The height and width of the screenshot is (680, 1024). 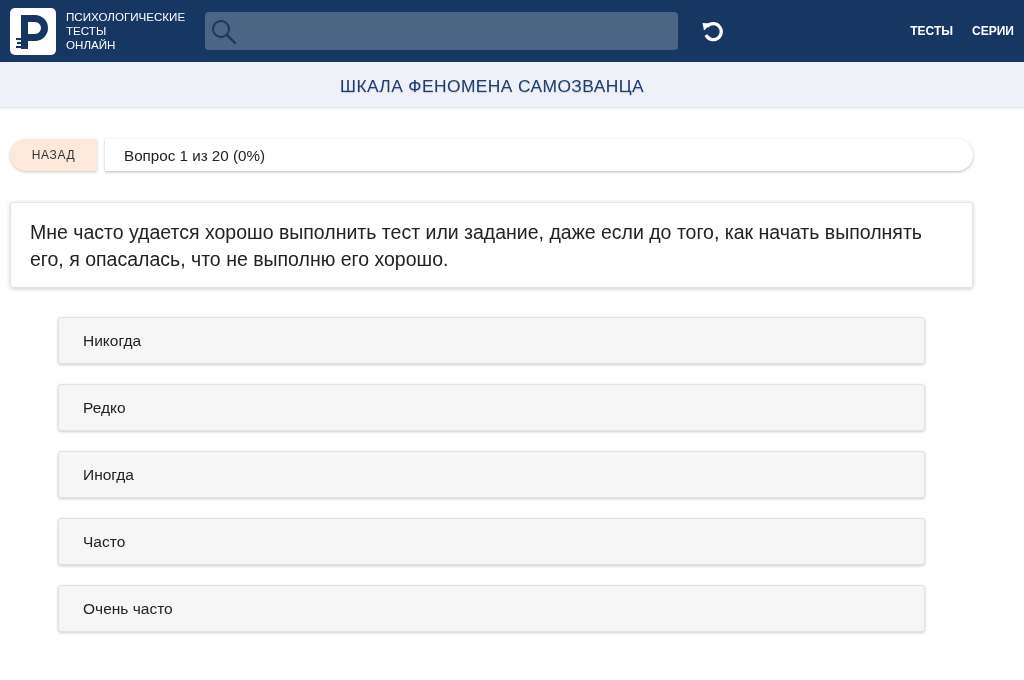 What do you see at coordinates (53, 155) in the screenshot?
I see `back-button: НАЗАД` at bounding box center [53, 155].